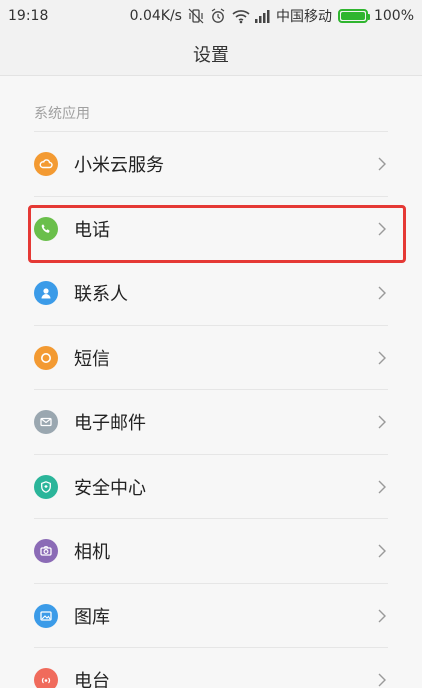 This screenshot has width=422, height=688. I want to click on settings-item-radio: 电台, so click(211, 668).